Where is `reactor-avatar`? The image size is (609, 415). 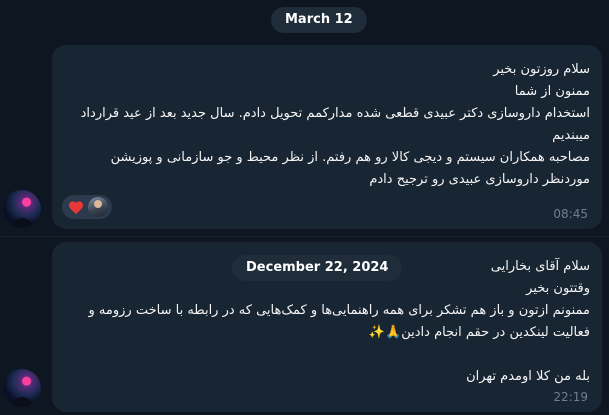 reactor-avatar is located at coordinates (98, 207).